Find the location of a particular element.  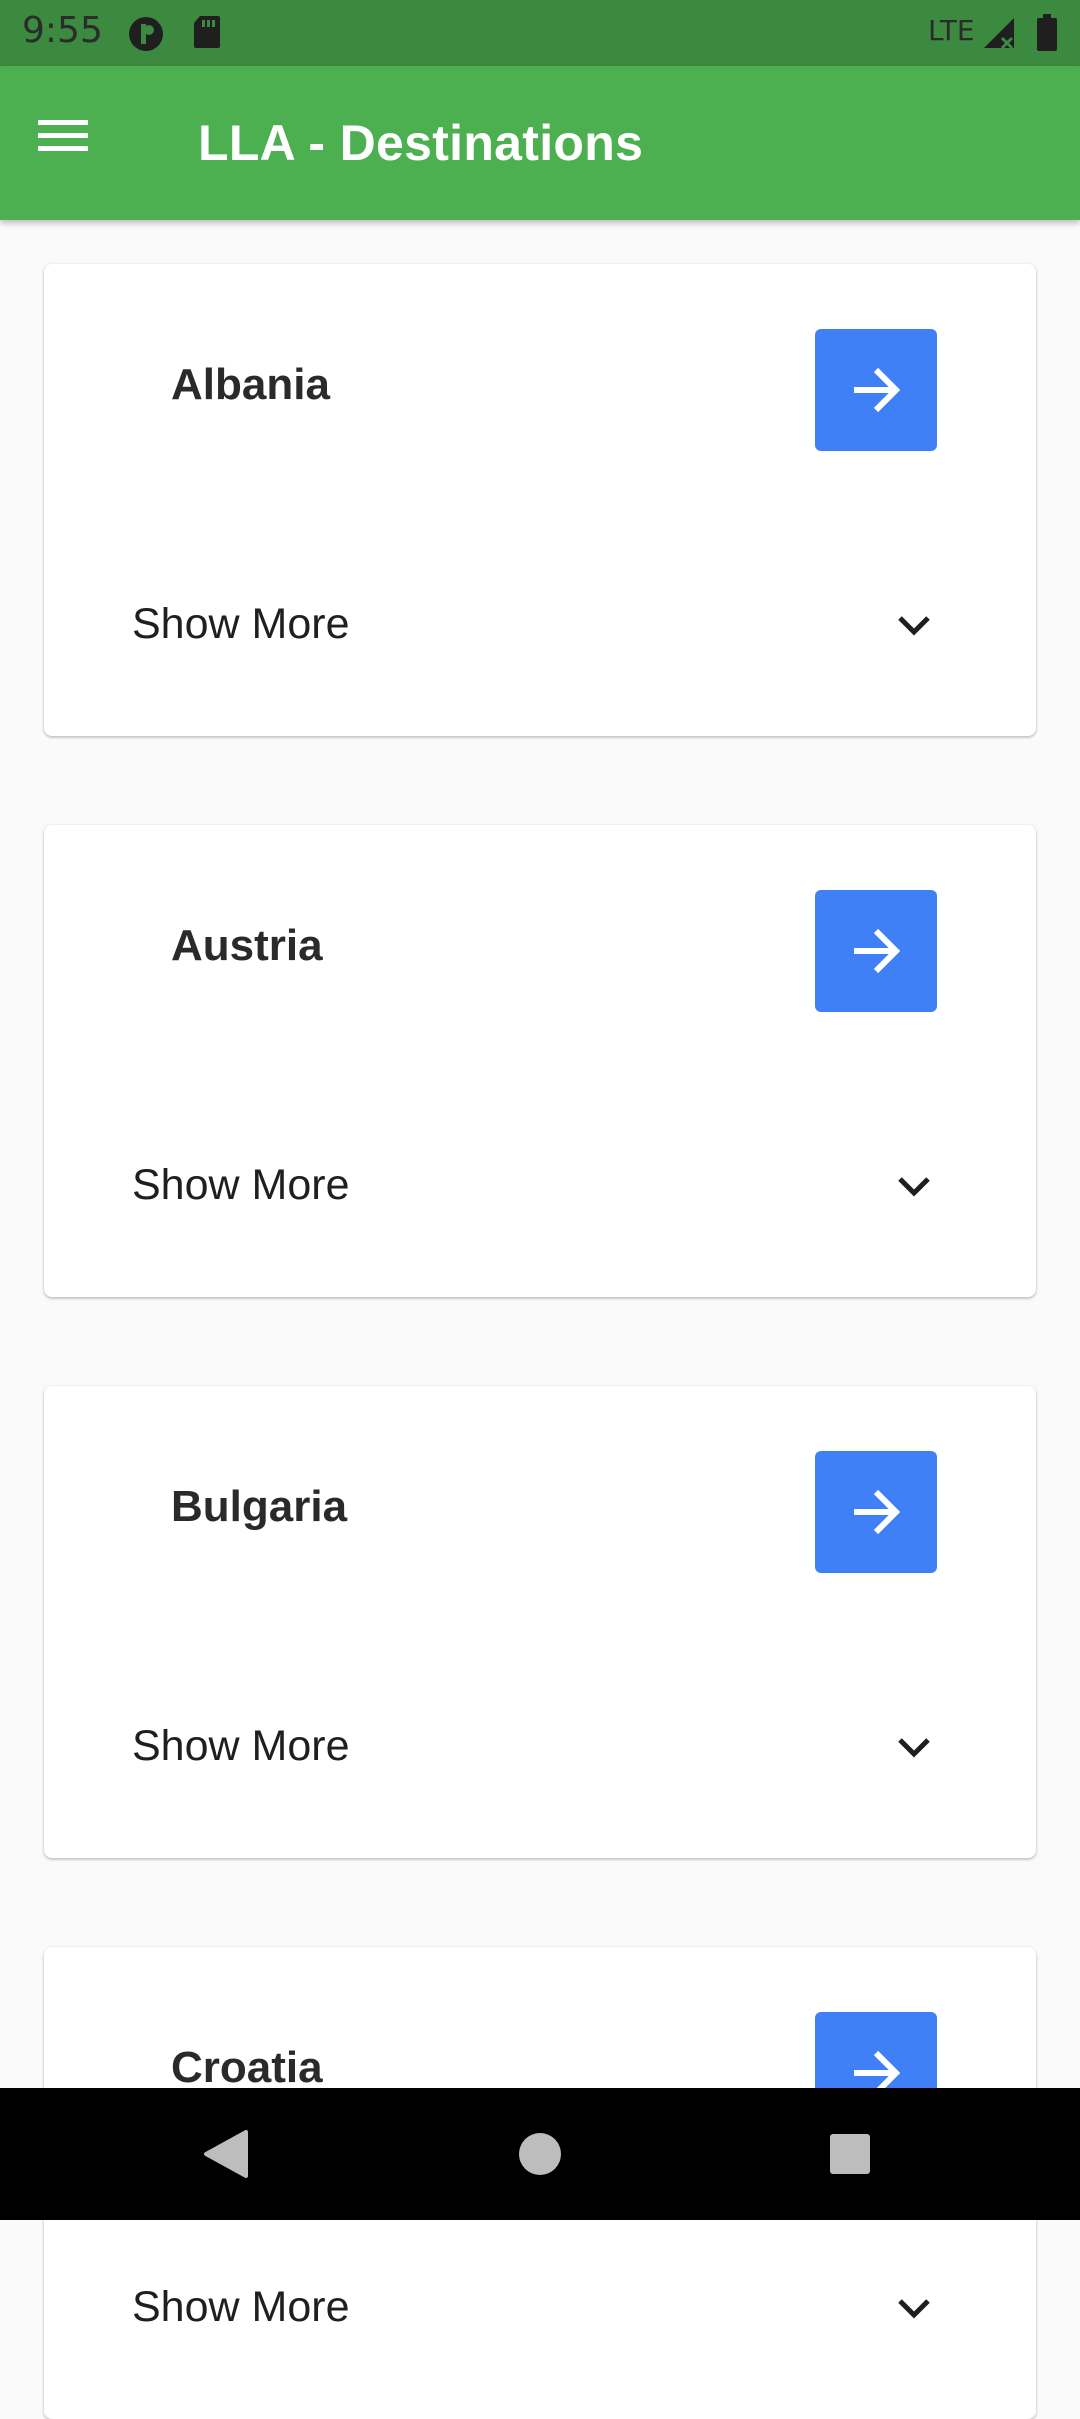

signal-icon is located at coordinates (999, 35).